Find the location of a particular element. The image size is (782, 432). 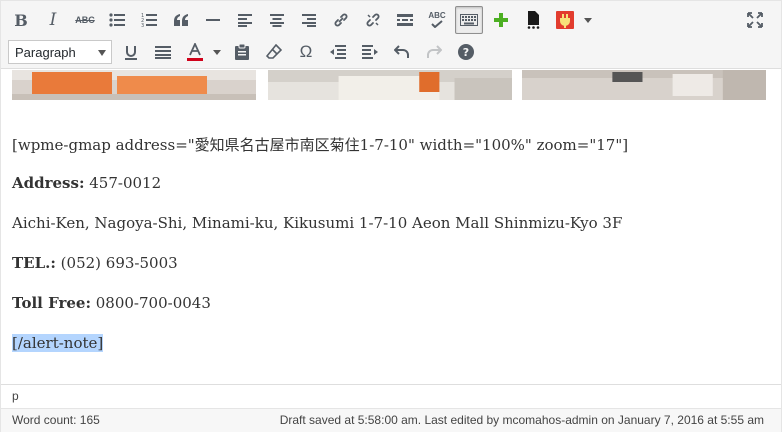

closing-shortcode-line: [/alert-note] is located at coordinates (58, 343).